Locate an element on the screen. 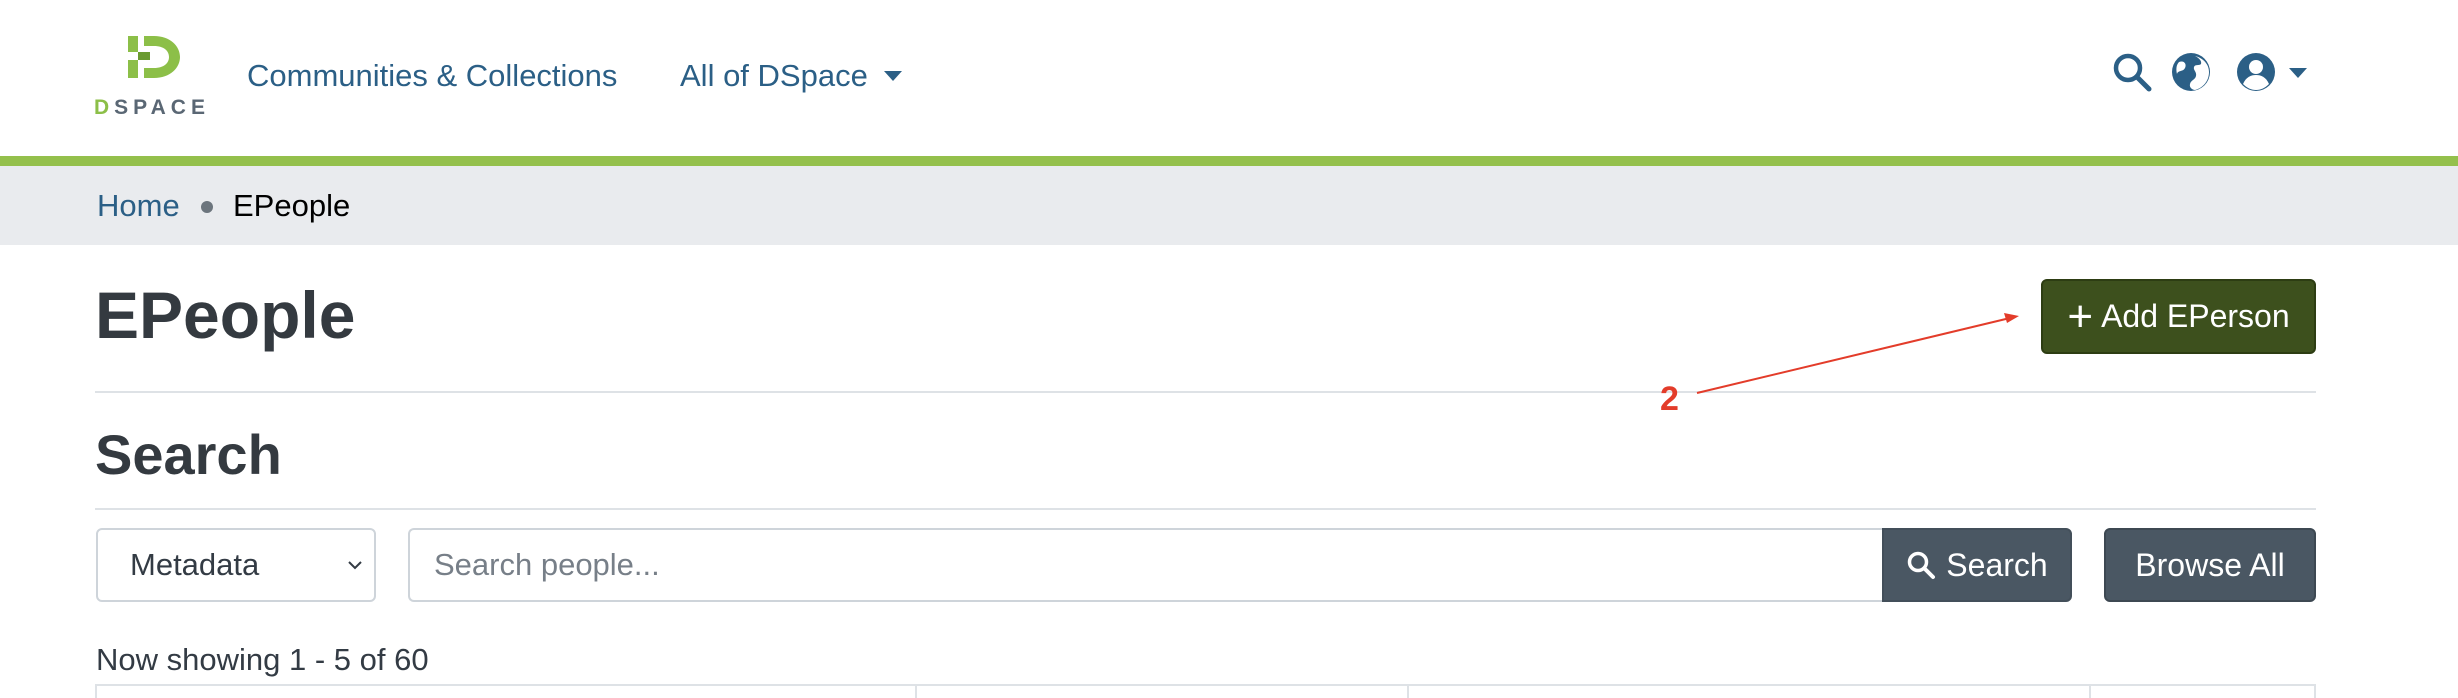  nav-communities-collections: Communities & Collections is located at coordinates (432, 76).